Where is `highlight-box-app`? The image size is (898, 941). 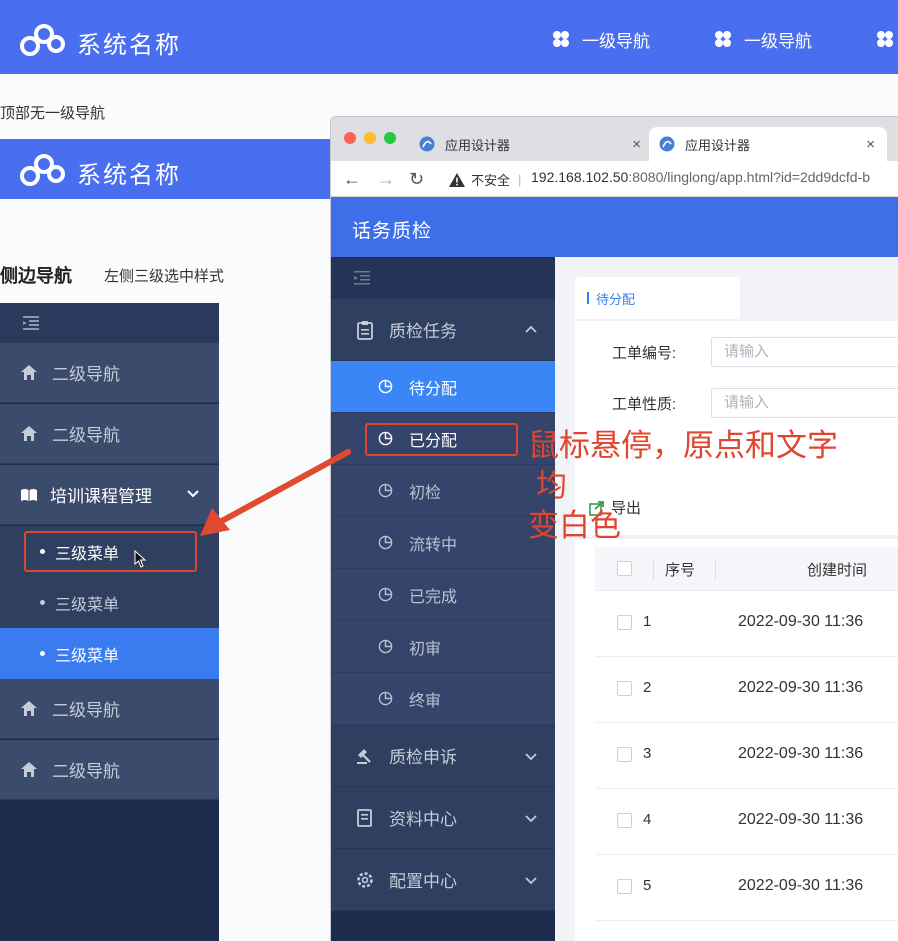 highlight-box-app is located at coordinates (441, 439).